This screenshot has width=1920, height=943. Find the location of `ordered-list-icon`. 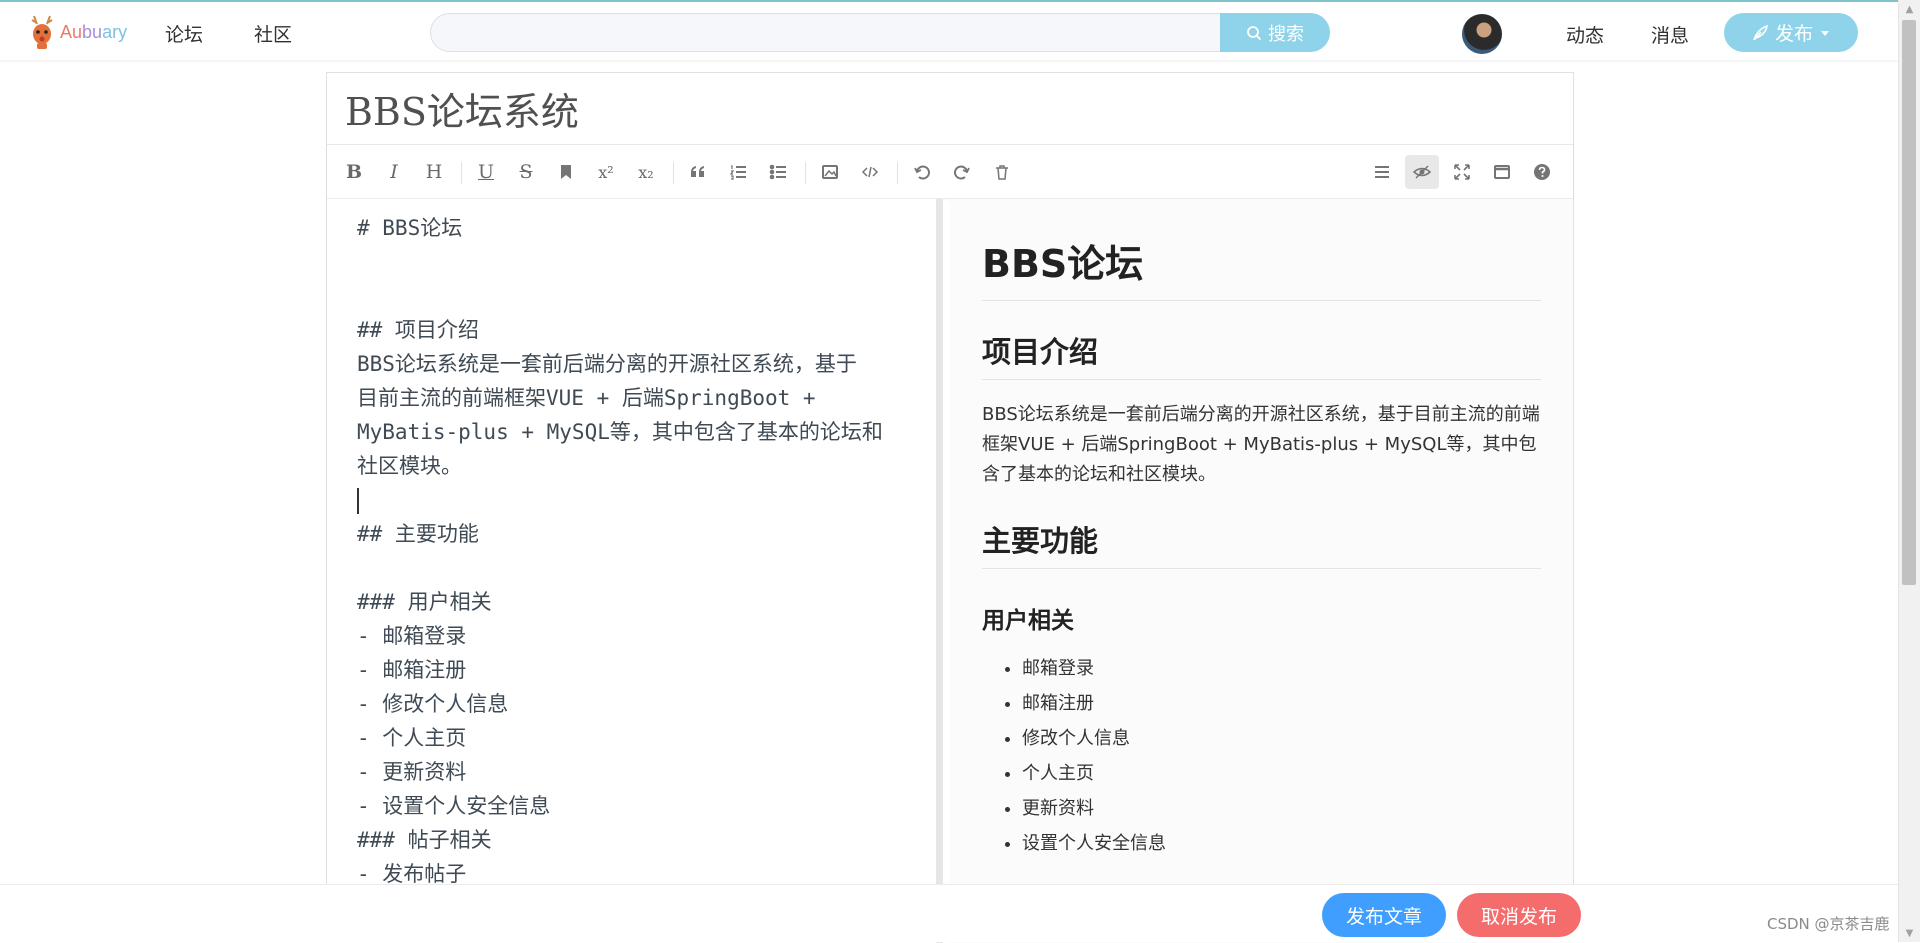

ordered-list-icon is located at coordinates (737, 172).